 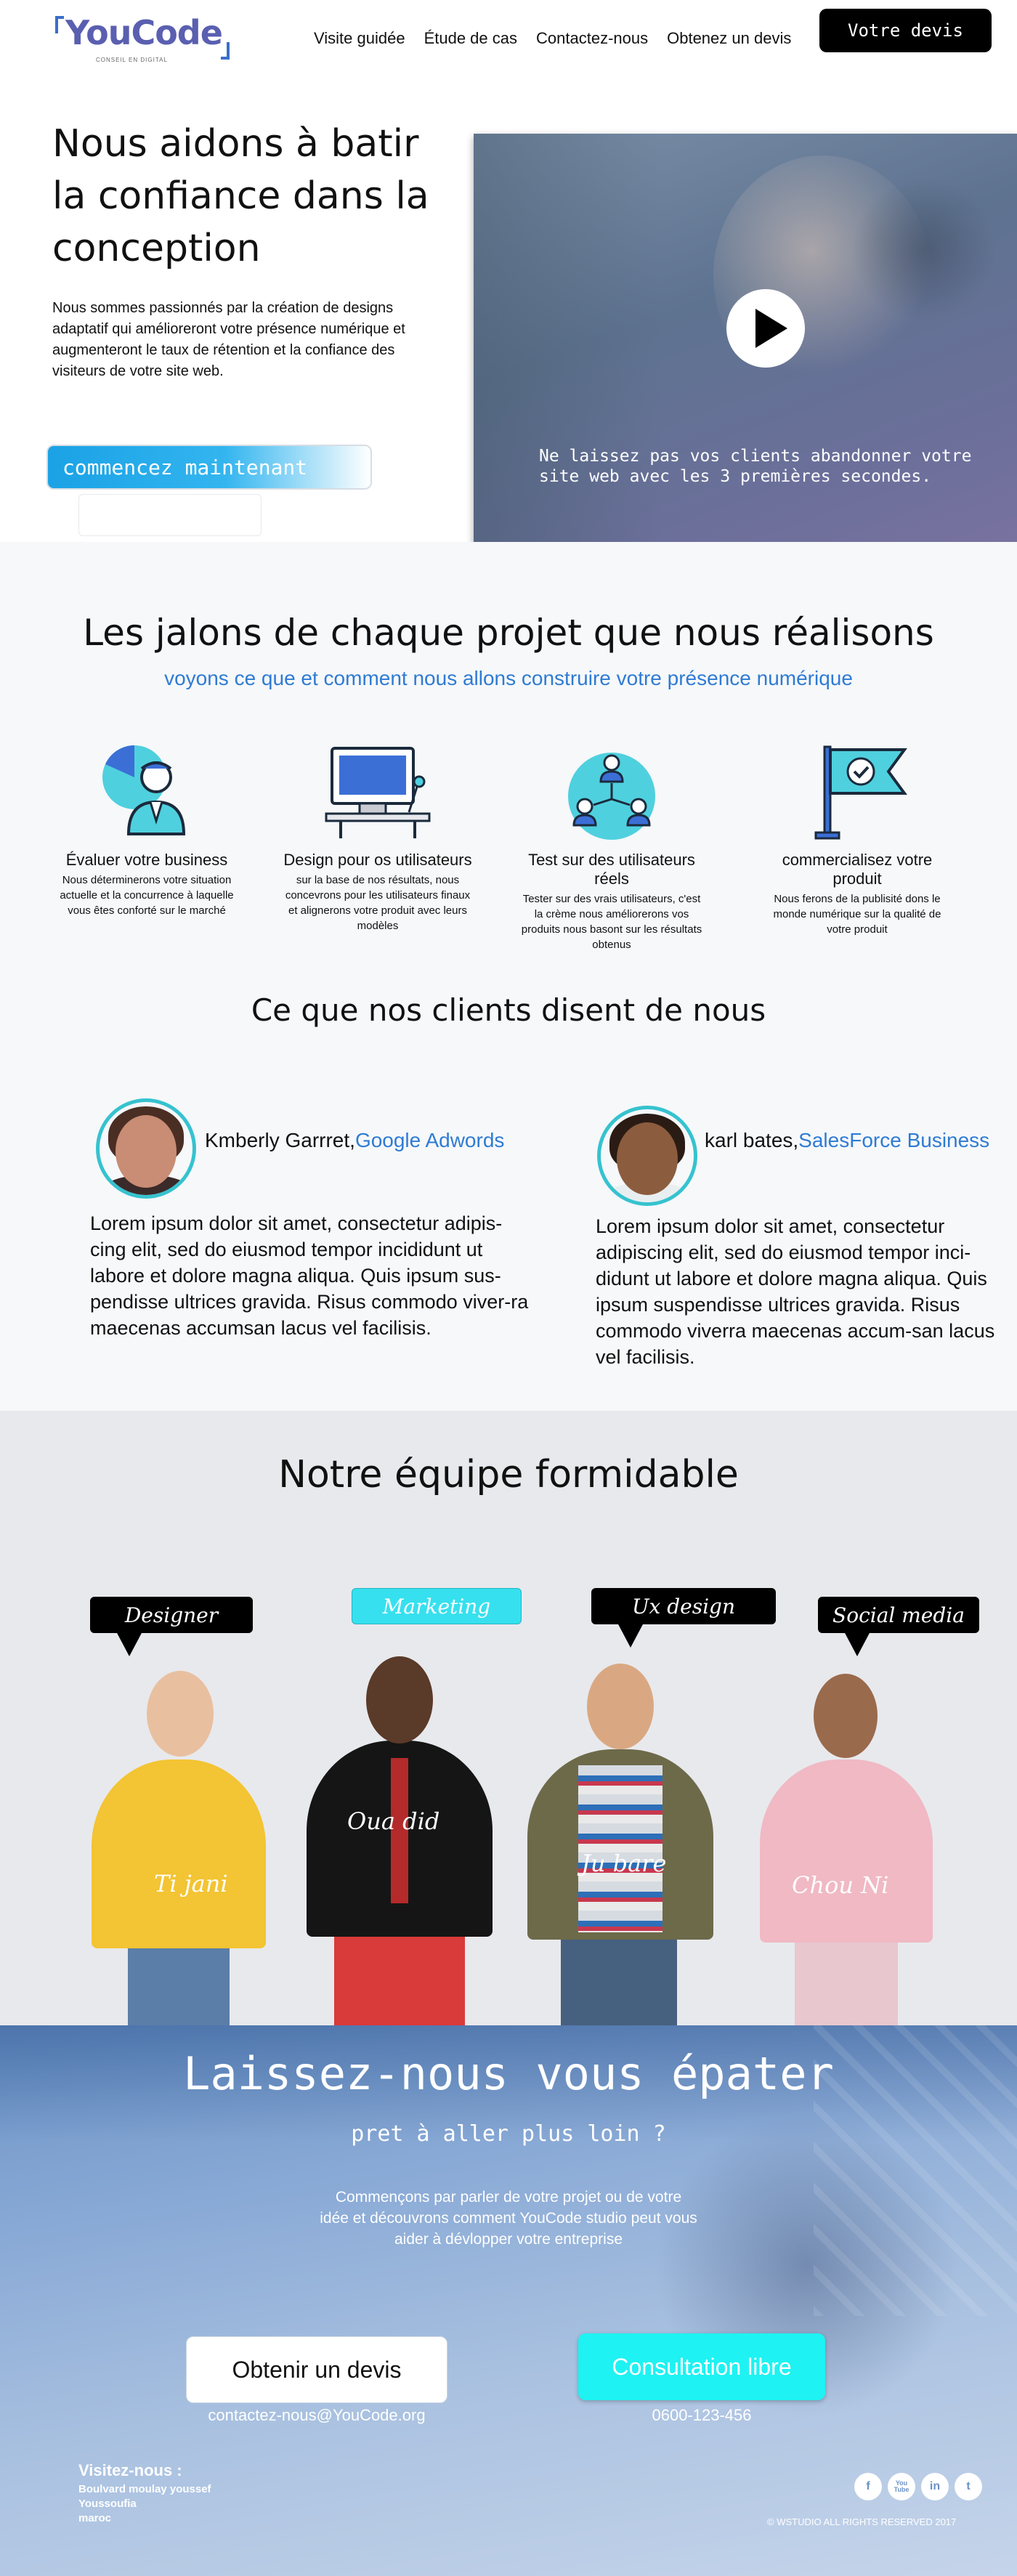 I want to click on team-title: Notre équipe formidable, so click(x=508, y=1474).